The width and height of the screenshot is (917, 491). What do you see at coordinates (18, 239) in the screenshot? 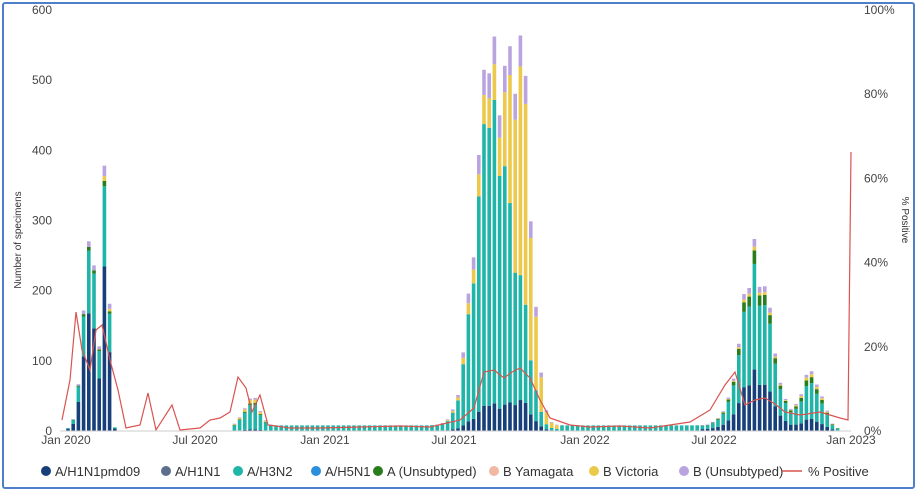
I see `y-axis-title: Number of specimens` at bounding box center [18, 239].